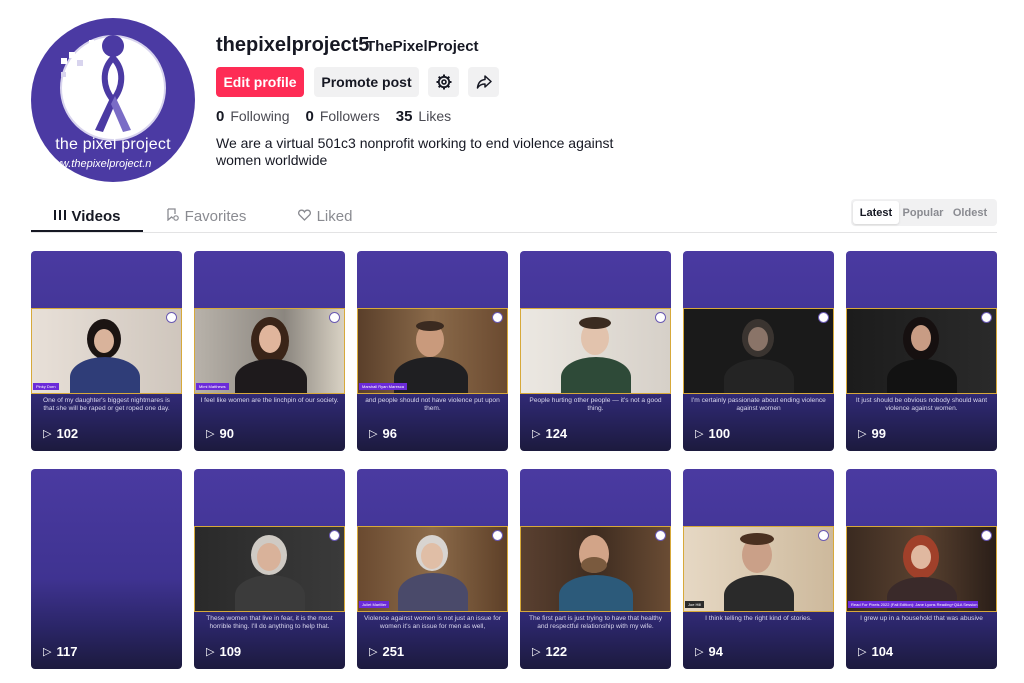 Image resolution: width=1024 pixels, height=683 pixels. I want to click on play-count: ▷ 122, so click(549, 651).